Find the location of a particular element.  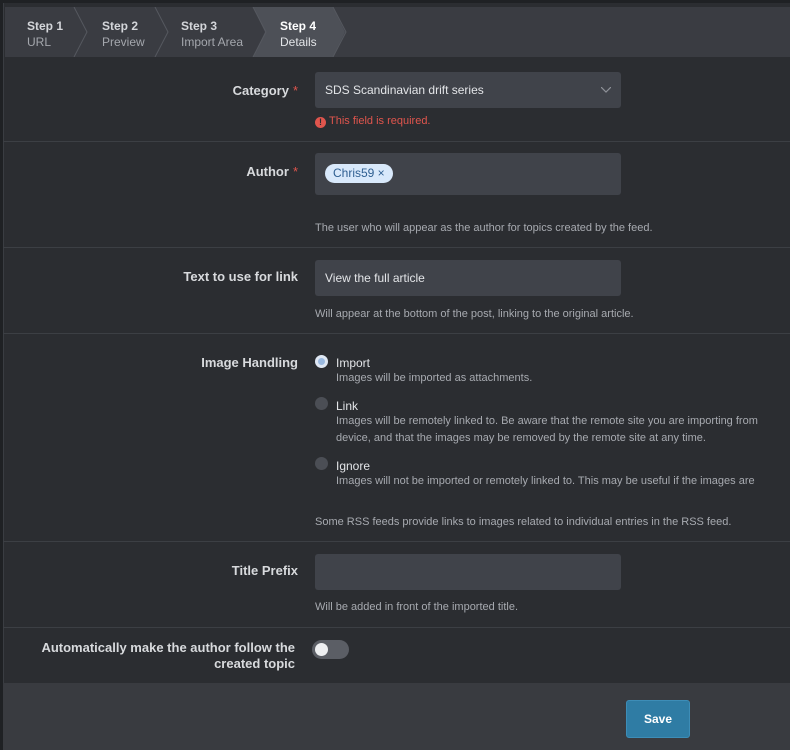

save-button: Save is located at coordinates (658, 719).